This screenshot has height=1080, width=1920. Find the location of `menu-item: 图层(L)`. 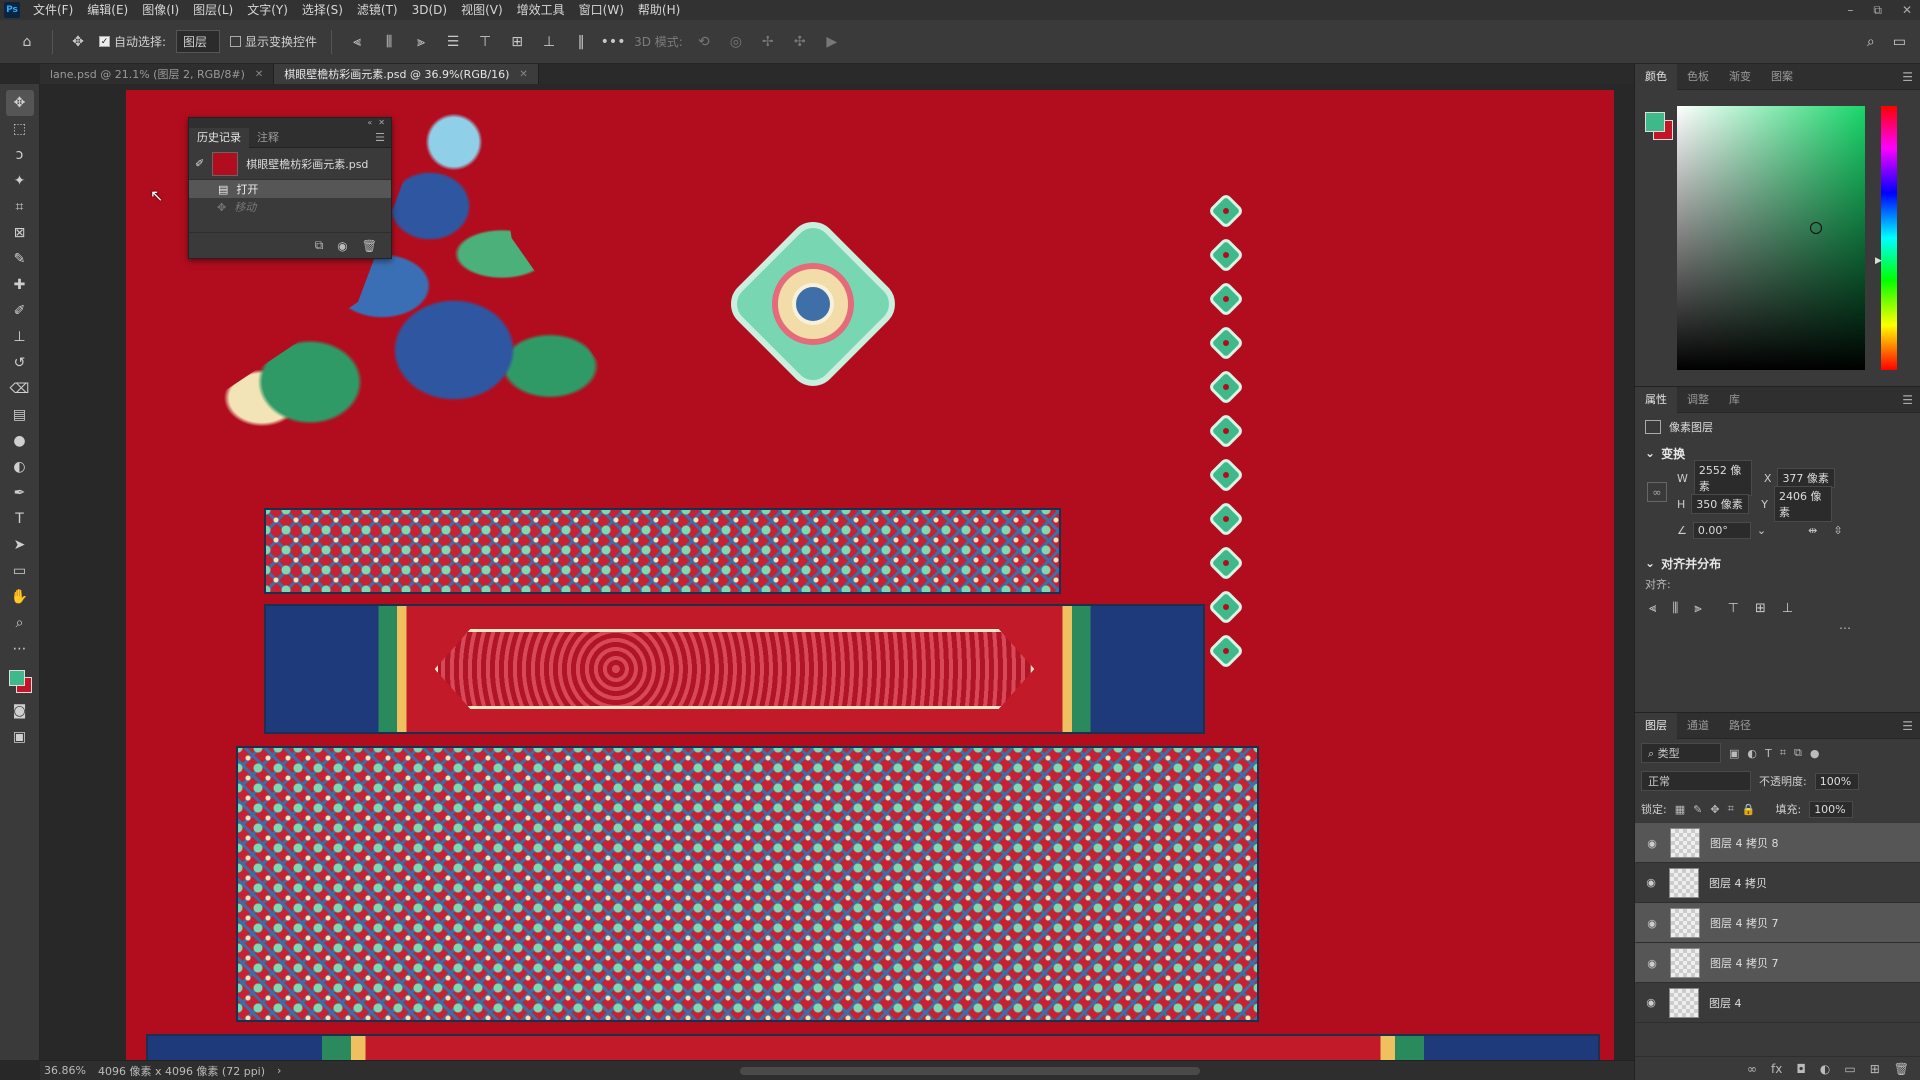

menu-item: 图层(L) is located at coordinates (213, 10).